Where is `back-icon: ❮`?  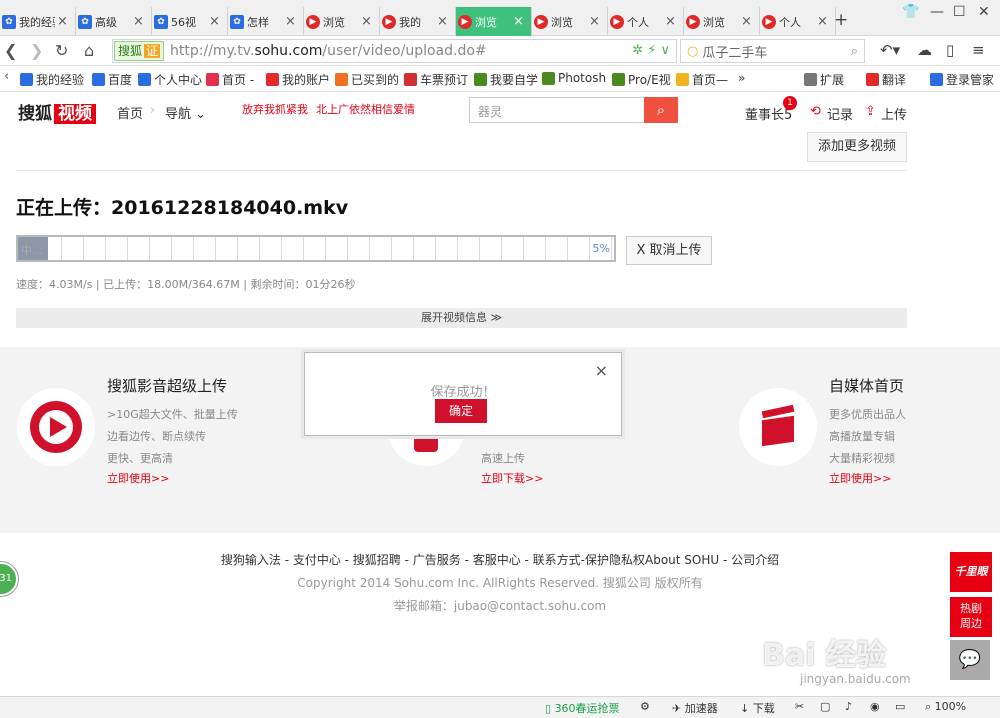 back-icon: ❮ is located at coordinates (10, 50).